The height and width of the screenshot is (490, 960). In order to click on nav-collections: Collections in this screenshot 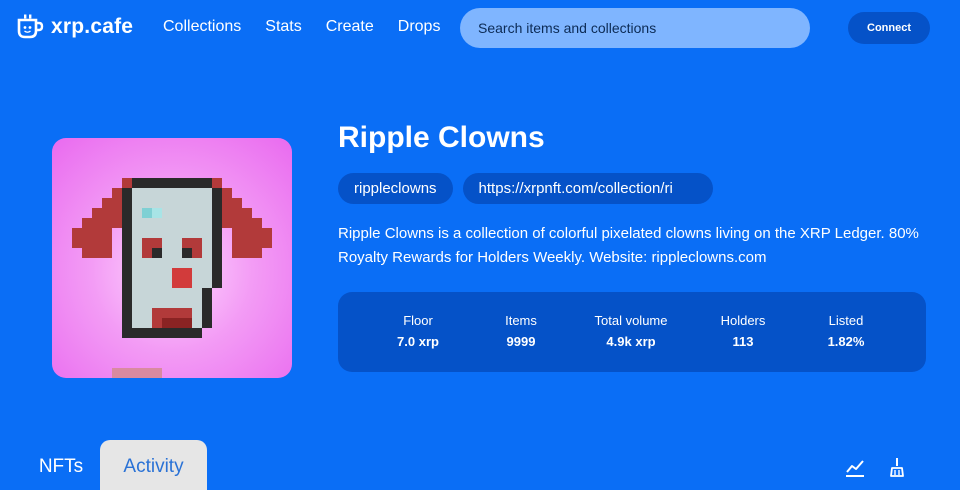, I will do `click(202, 27)`.